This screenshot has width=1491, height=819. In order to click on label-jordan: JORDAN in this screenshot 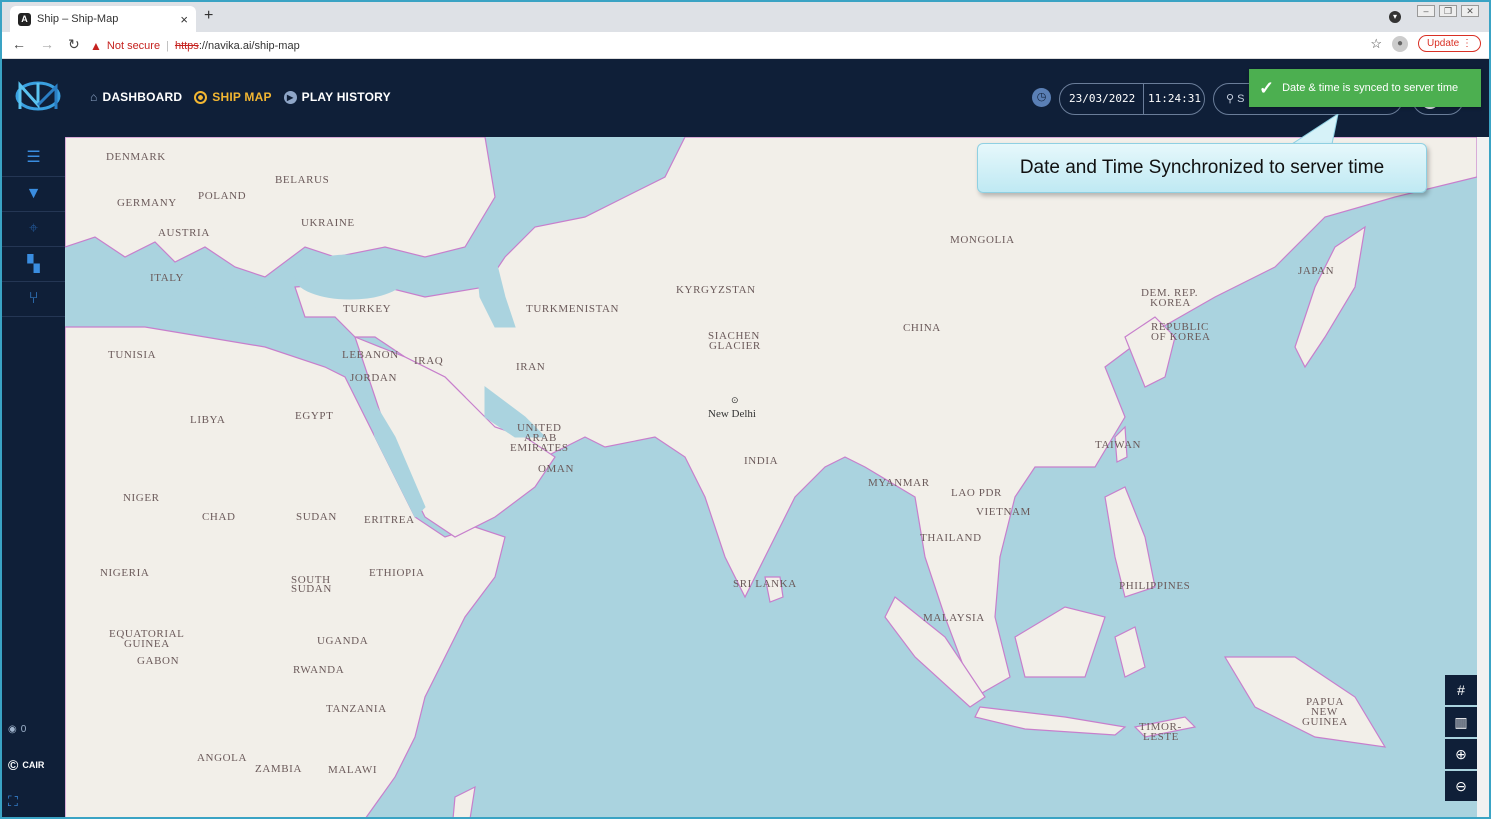, I will do `click(373, 378)`.